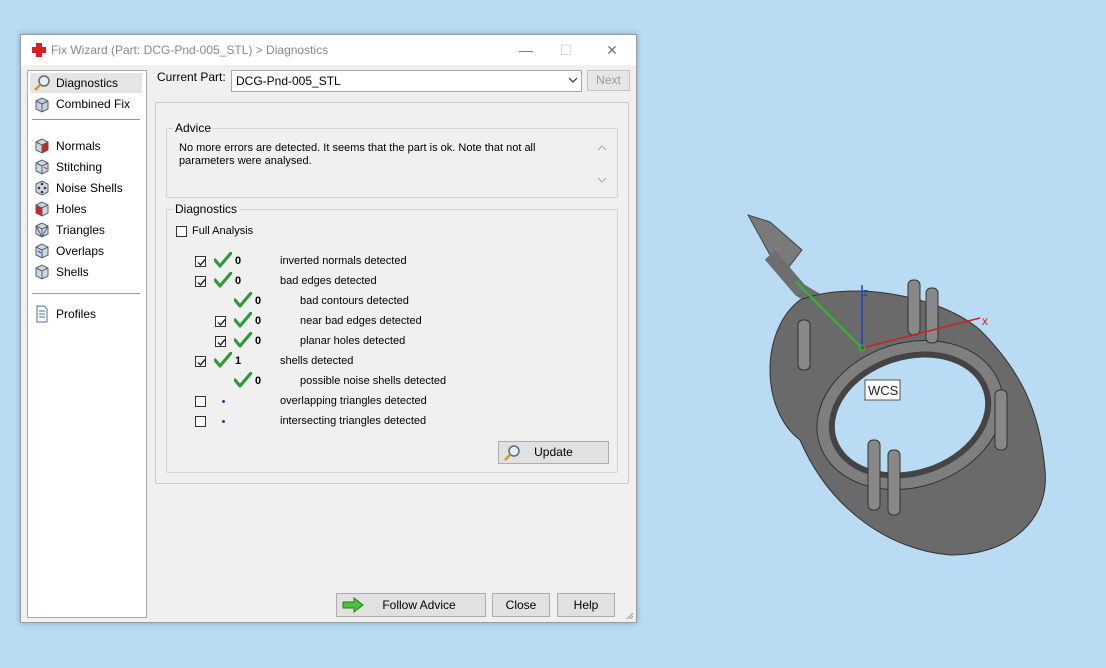  Describe the element at coordinates (602, 180) in the screenshot. I see `scroll-down-icon` at that location.